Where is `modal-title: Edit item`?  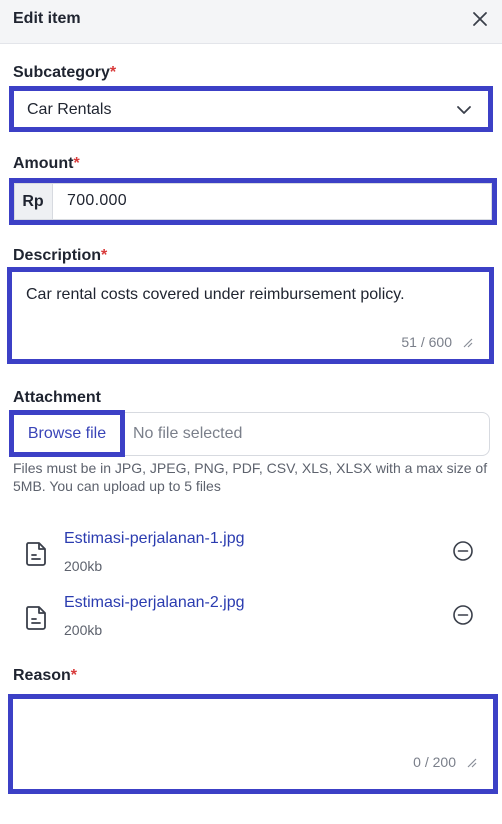
modal-title: Edit item is located at coordinates (47, 18).